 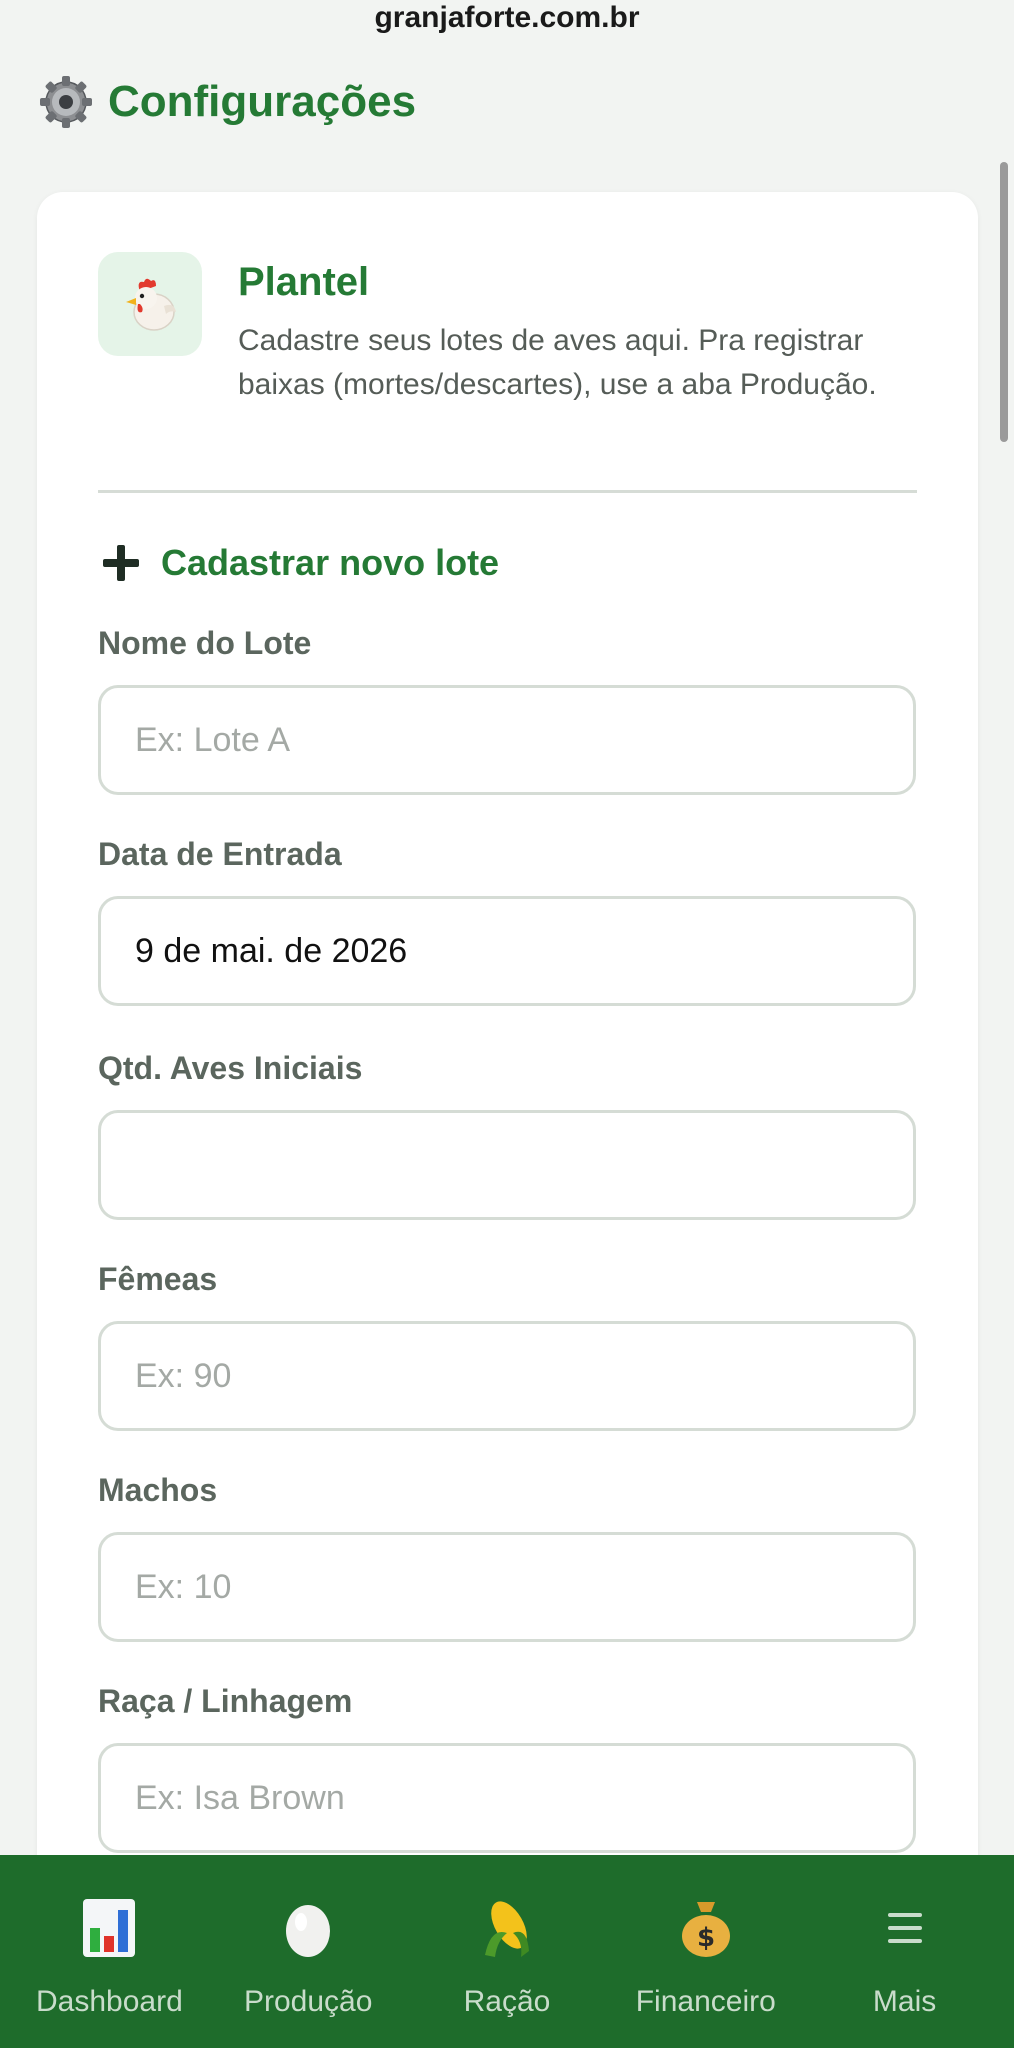 I want to click on new-lot-label: Cadastrar novo lote, so click(x=330, y=562).